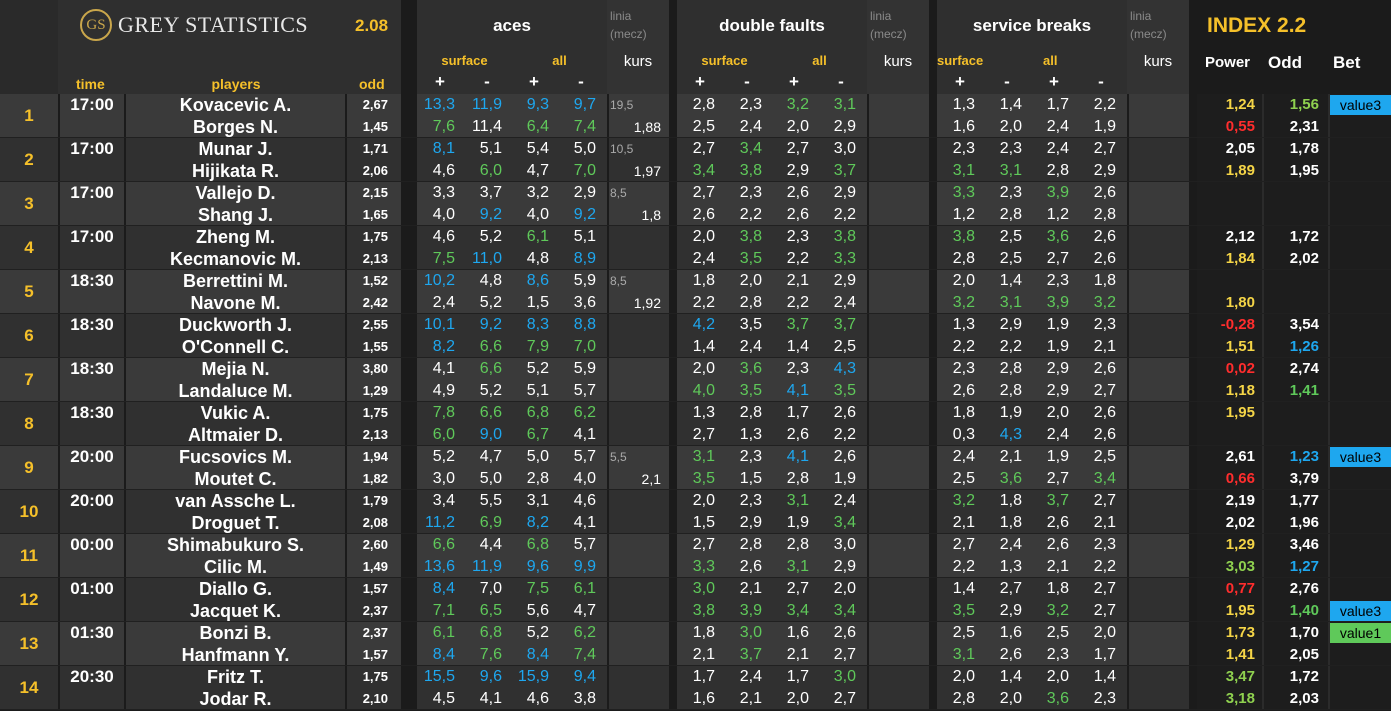 The width and height of the screenshot is (1391, 711). Describe the element at coordinates (1304, 632) in the screenshot. I see `index-odd-value: 1,70` at that location.